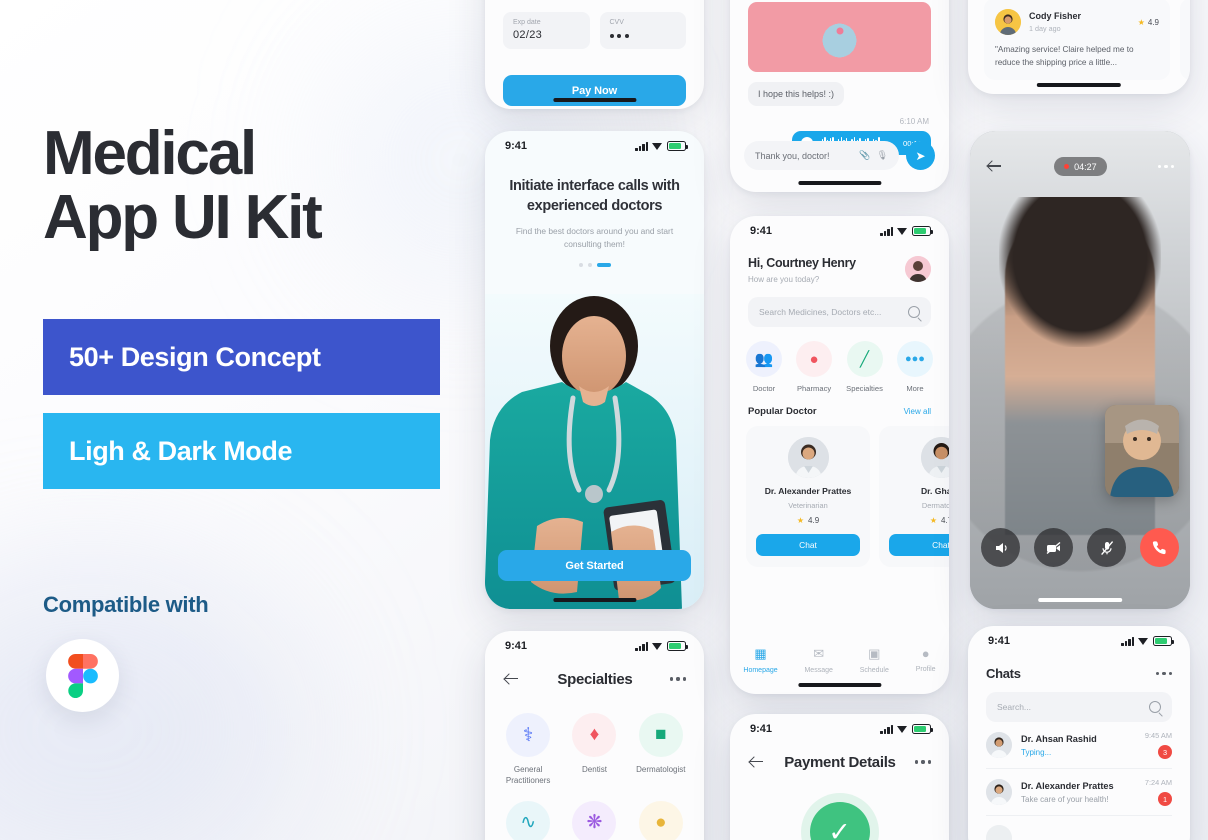 This screenshot has width=1208, height=840. I want to click on paperclip-icon: 📎, so click(864, 155).